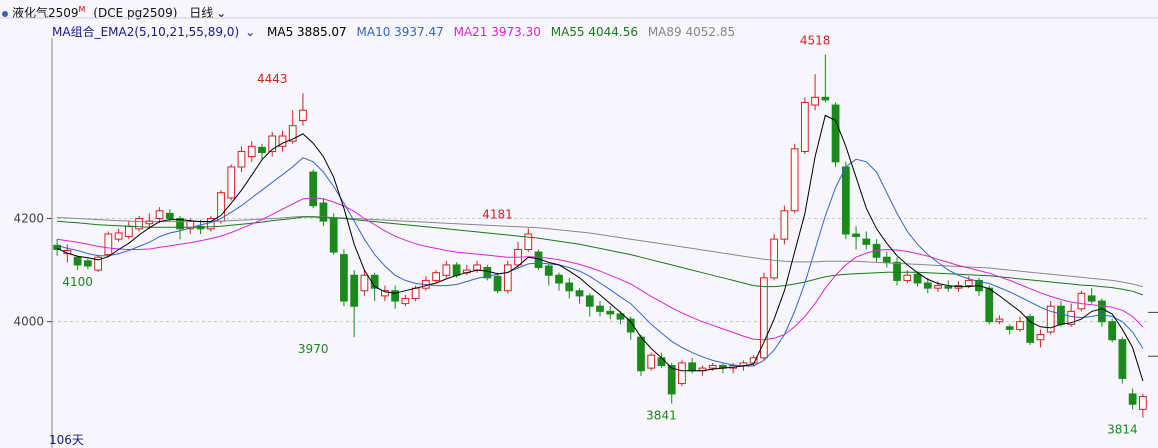 The image size is (1158, 448). I want to click on price-annotation: 4443, so click(272, 79).